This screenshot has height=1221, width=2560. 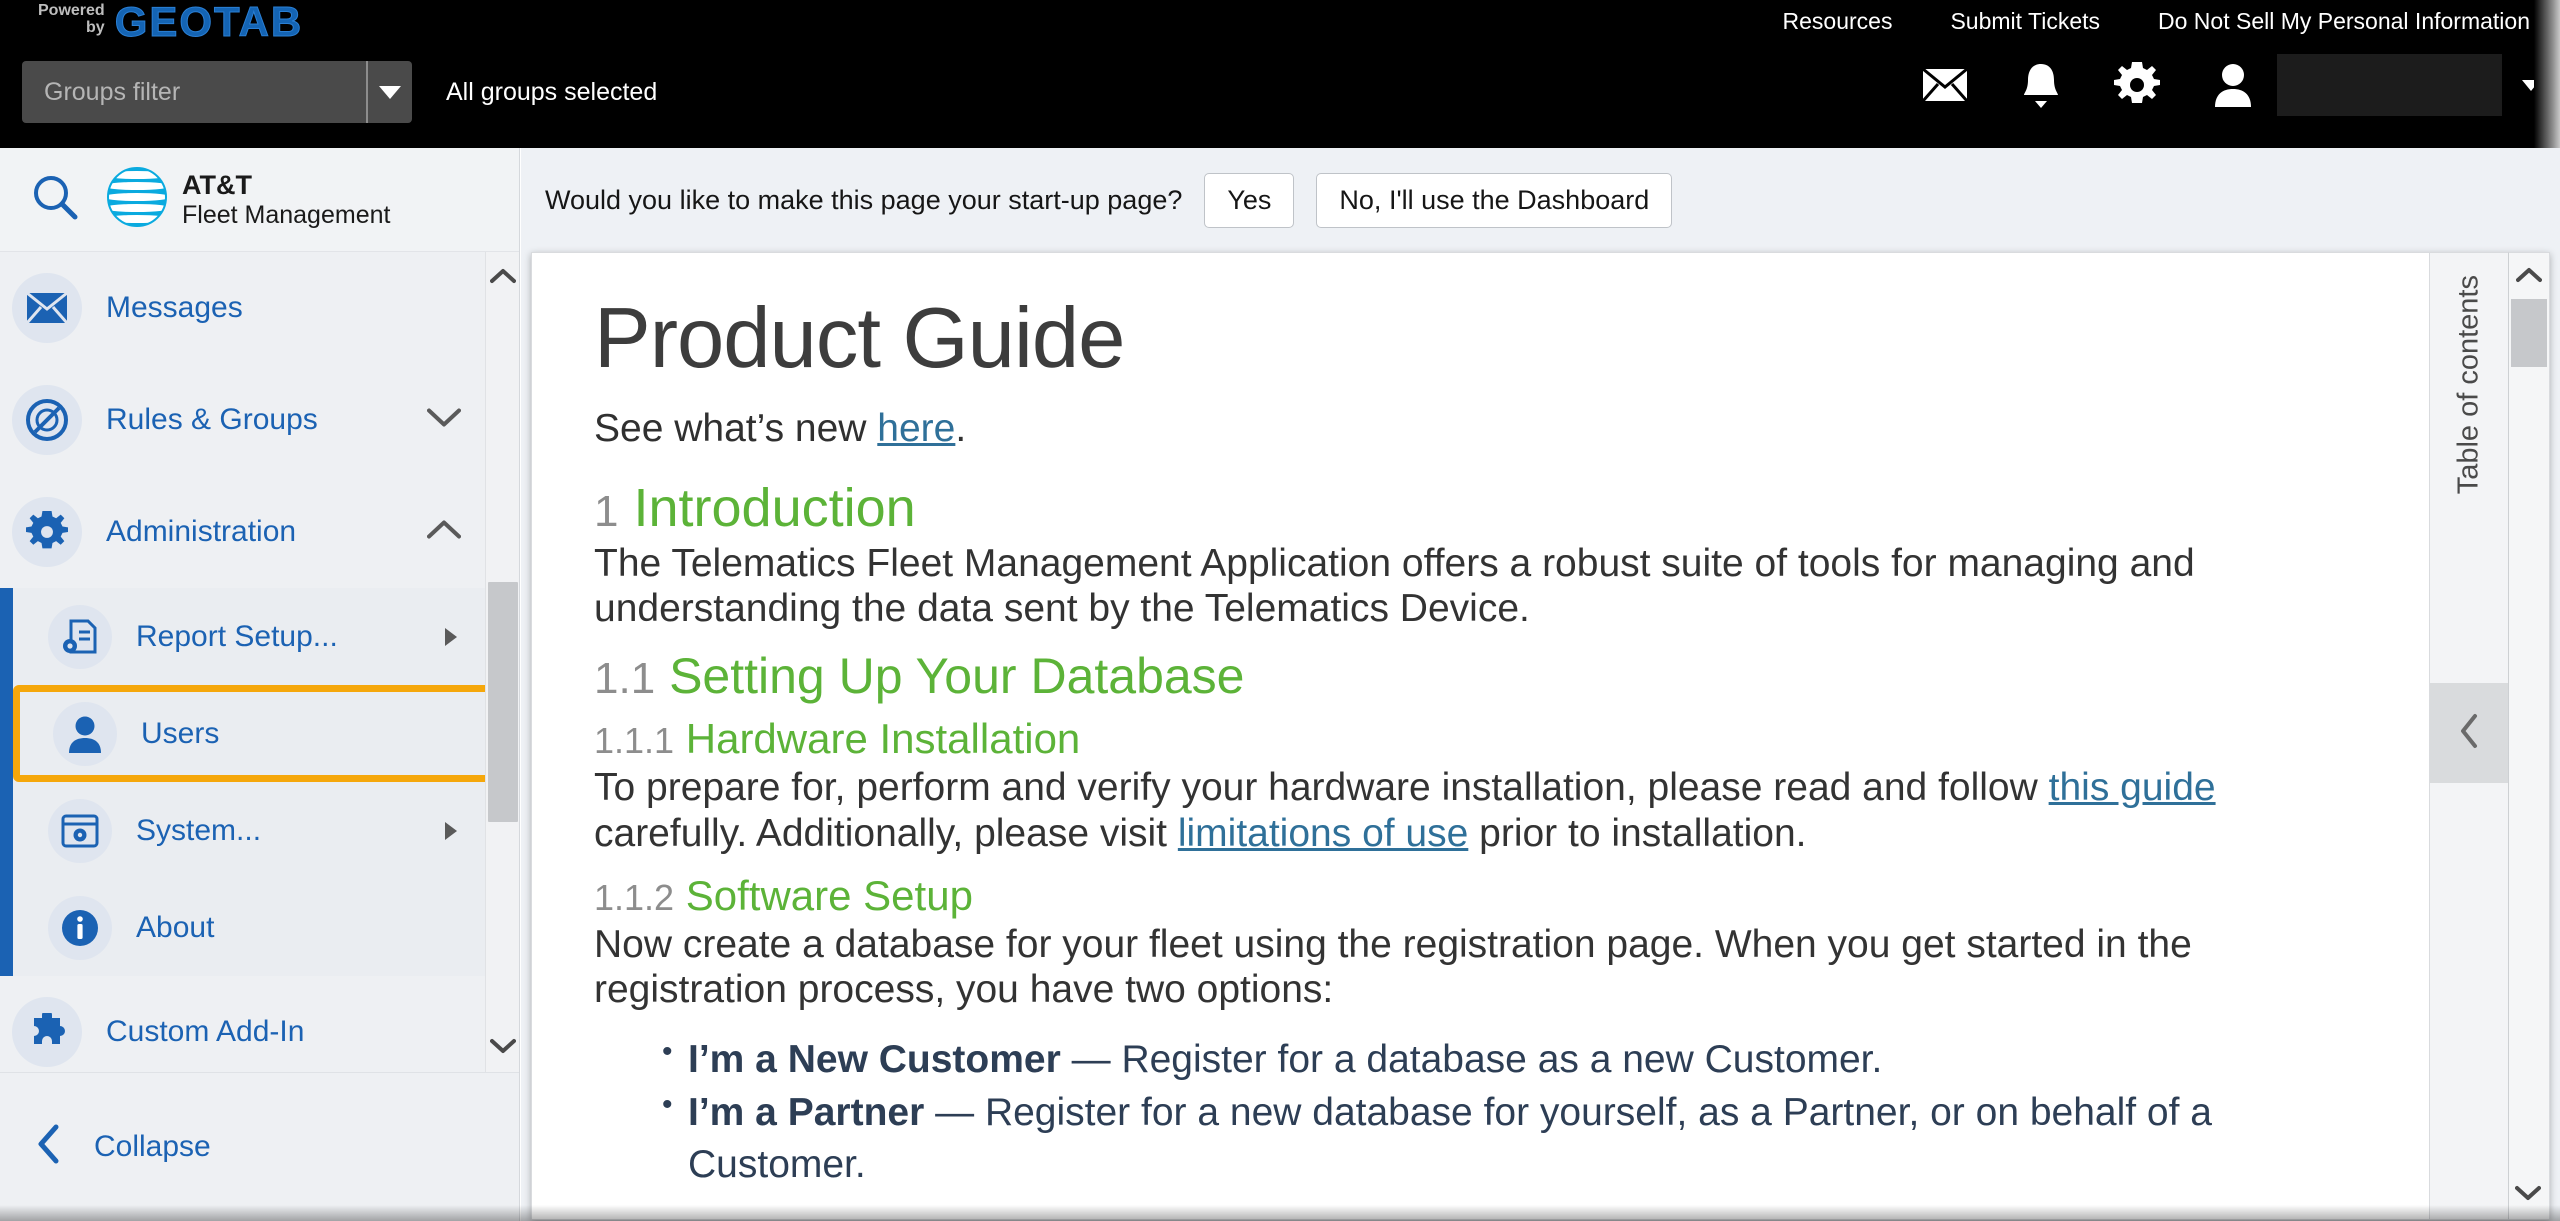 What do you see at coordinates (286, 199) in the screenshot?
I see `att-brand-text: AT&T Fleet Management` at bounding box center [286, 199].